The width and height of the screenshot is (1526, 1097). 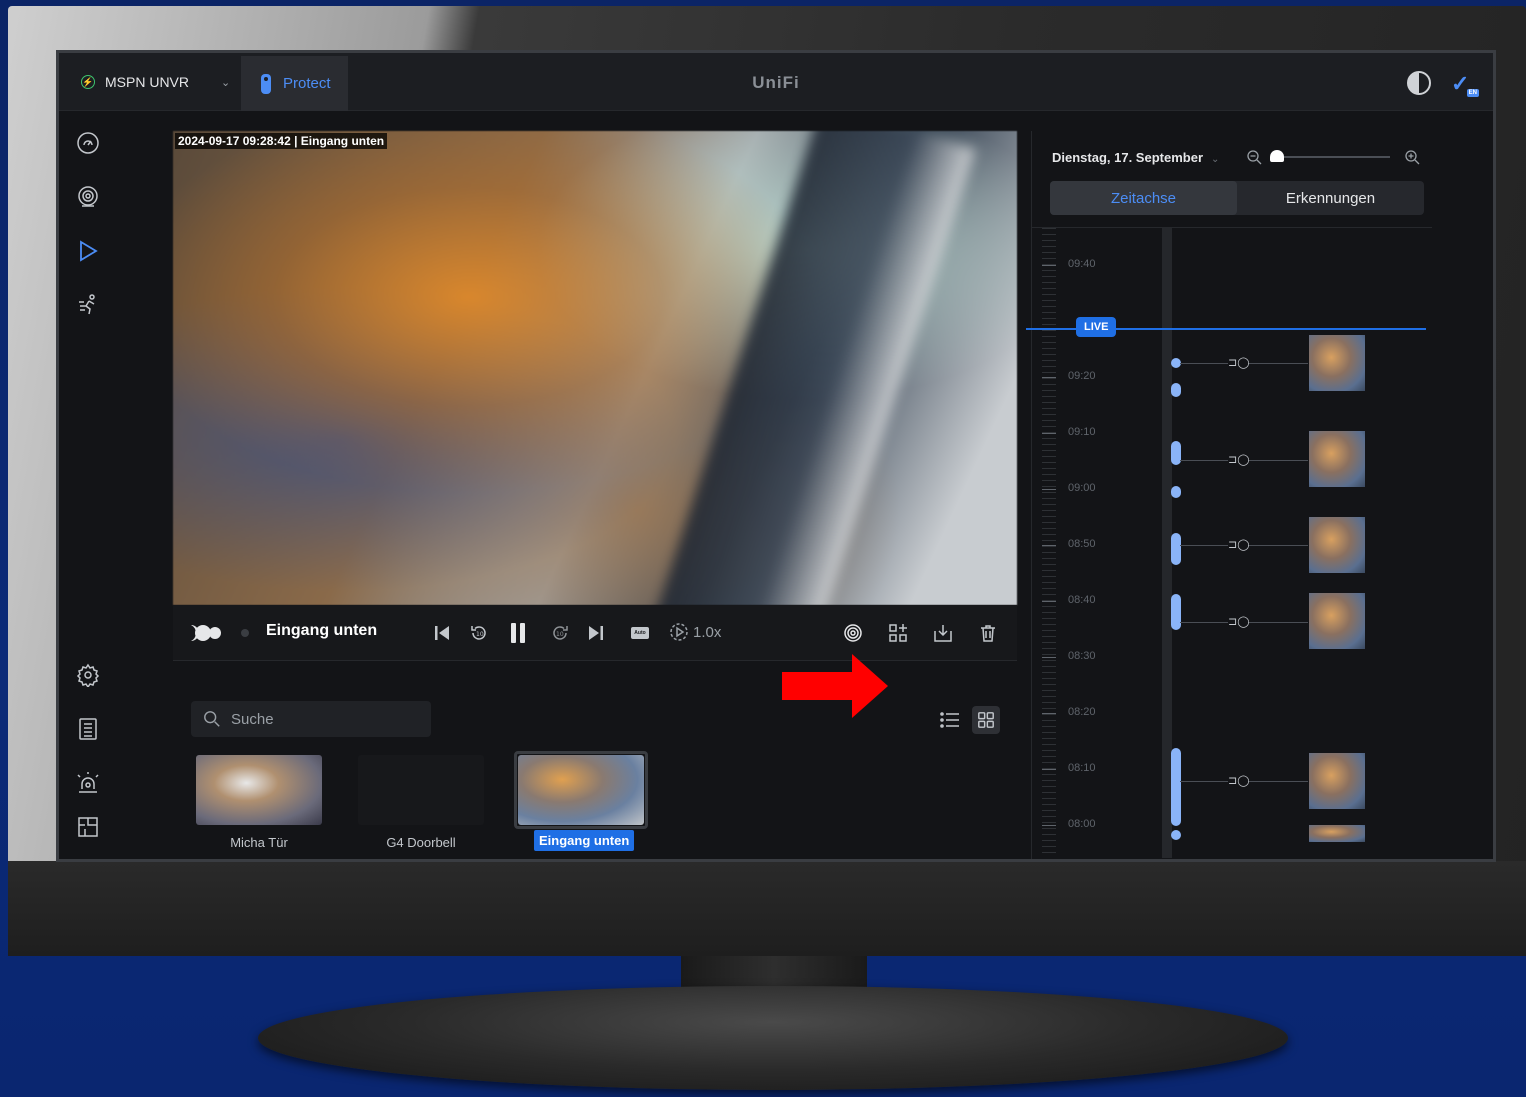 I want to click on tab-erkennungen: Erkennungen, so click(x=1330, y=198).